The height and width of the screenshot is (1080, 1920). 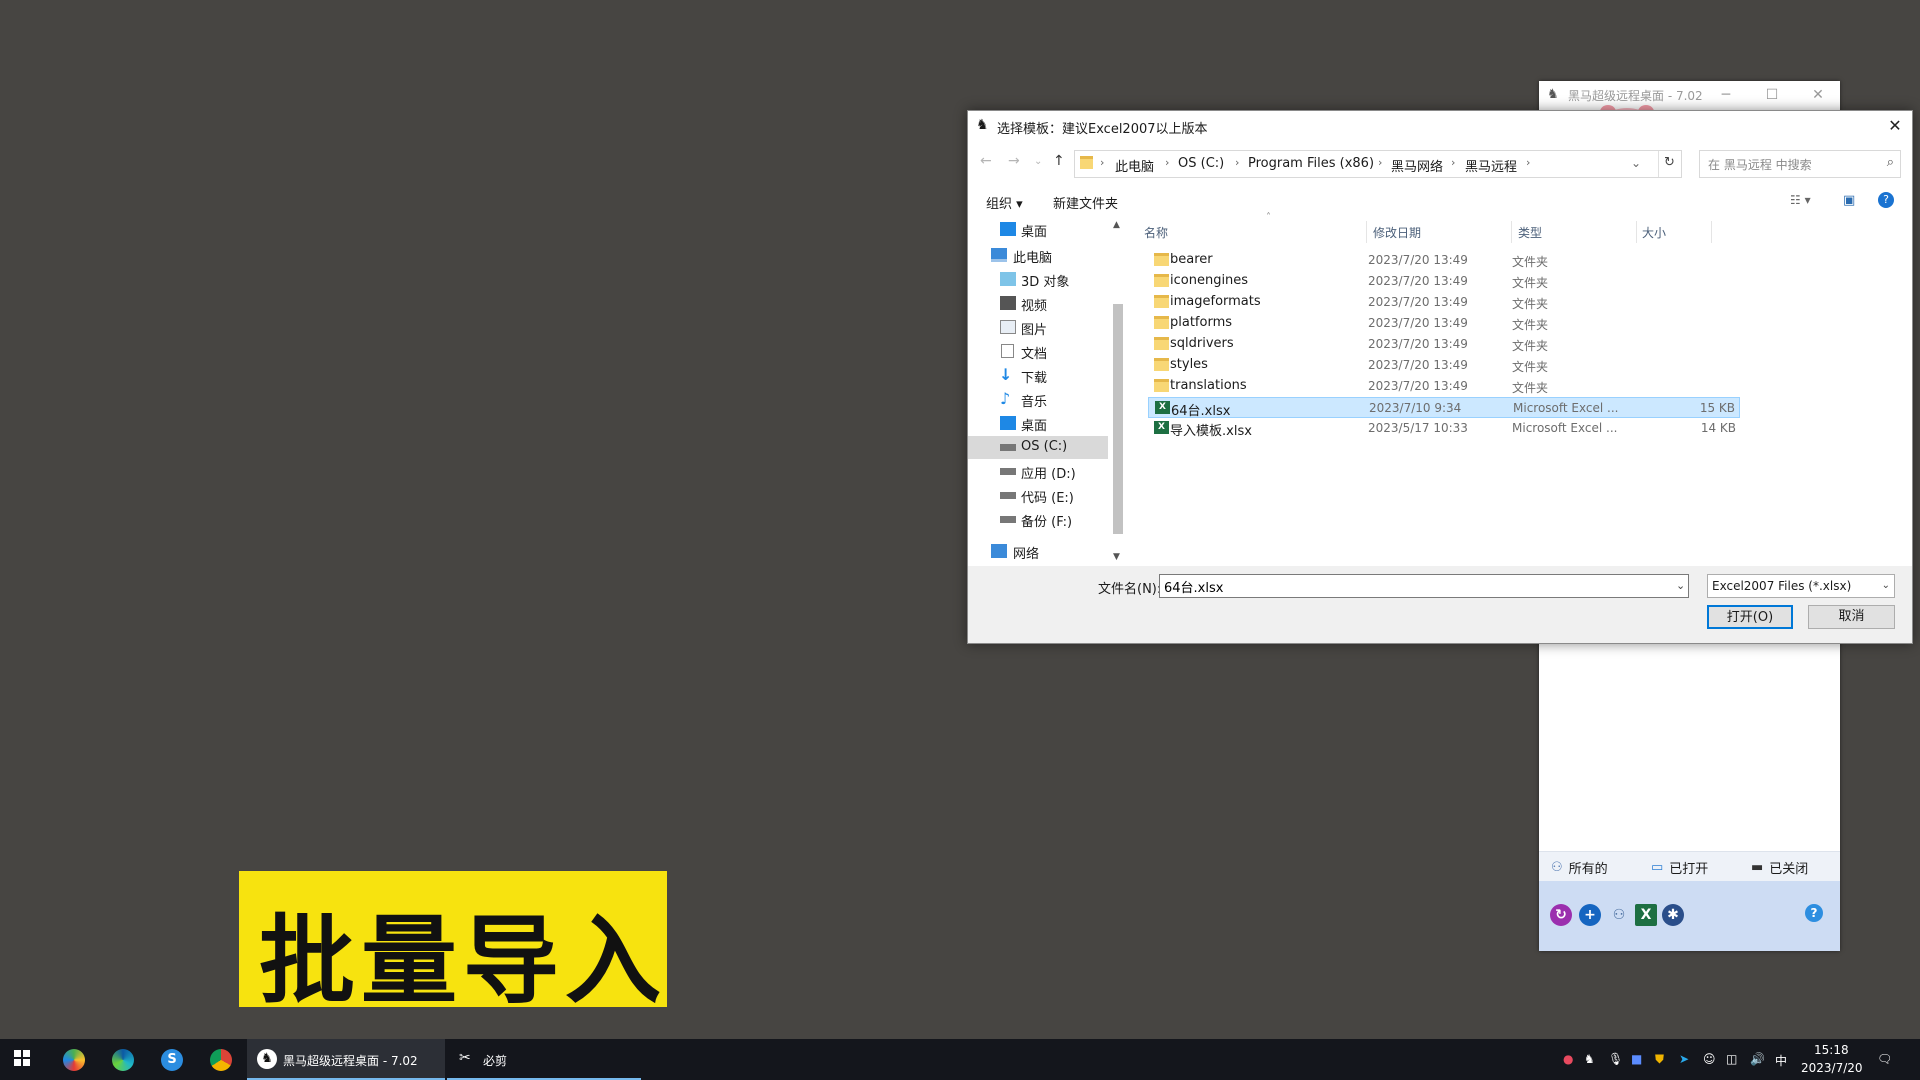 I want to click on up-arrow-icon: ↑, so click(x=1059, y=161).